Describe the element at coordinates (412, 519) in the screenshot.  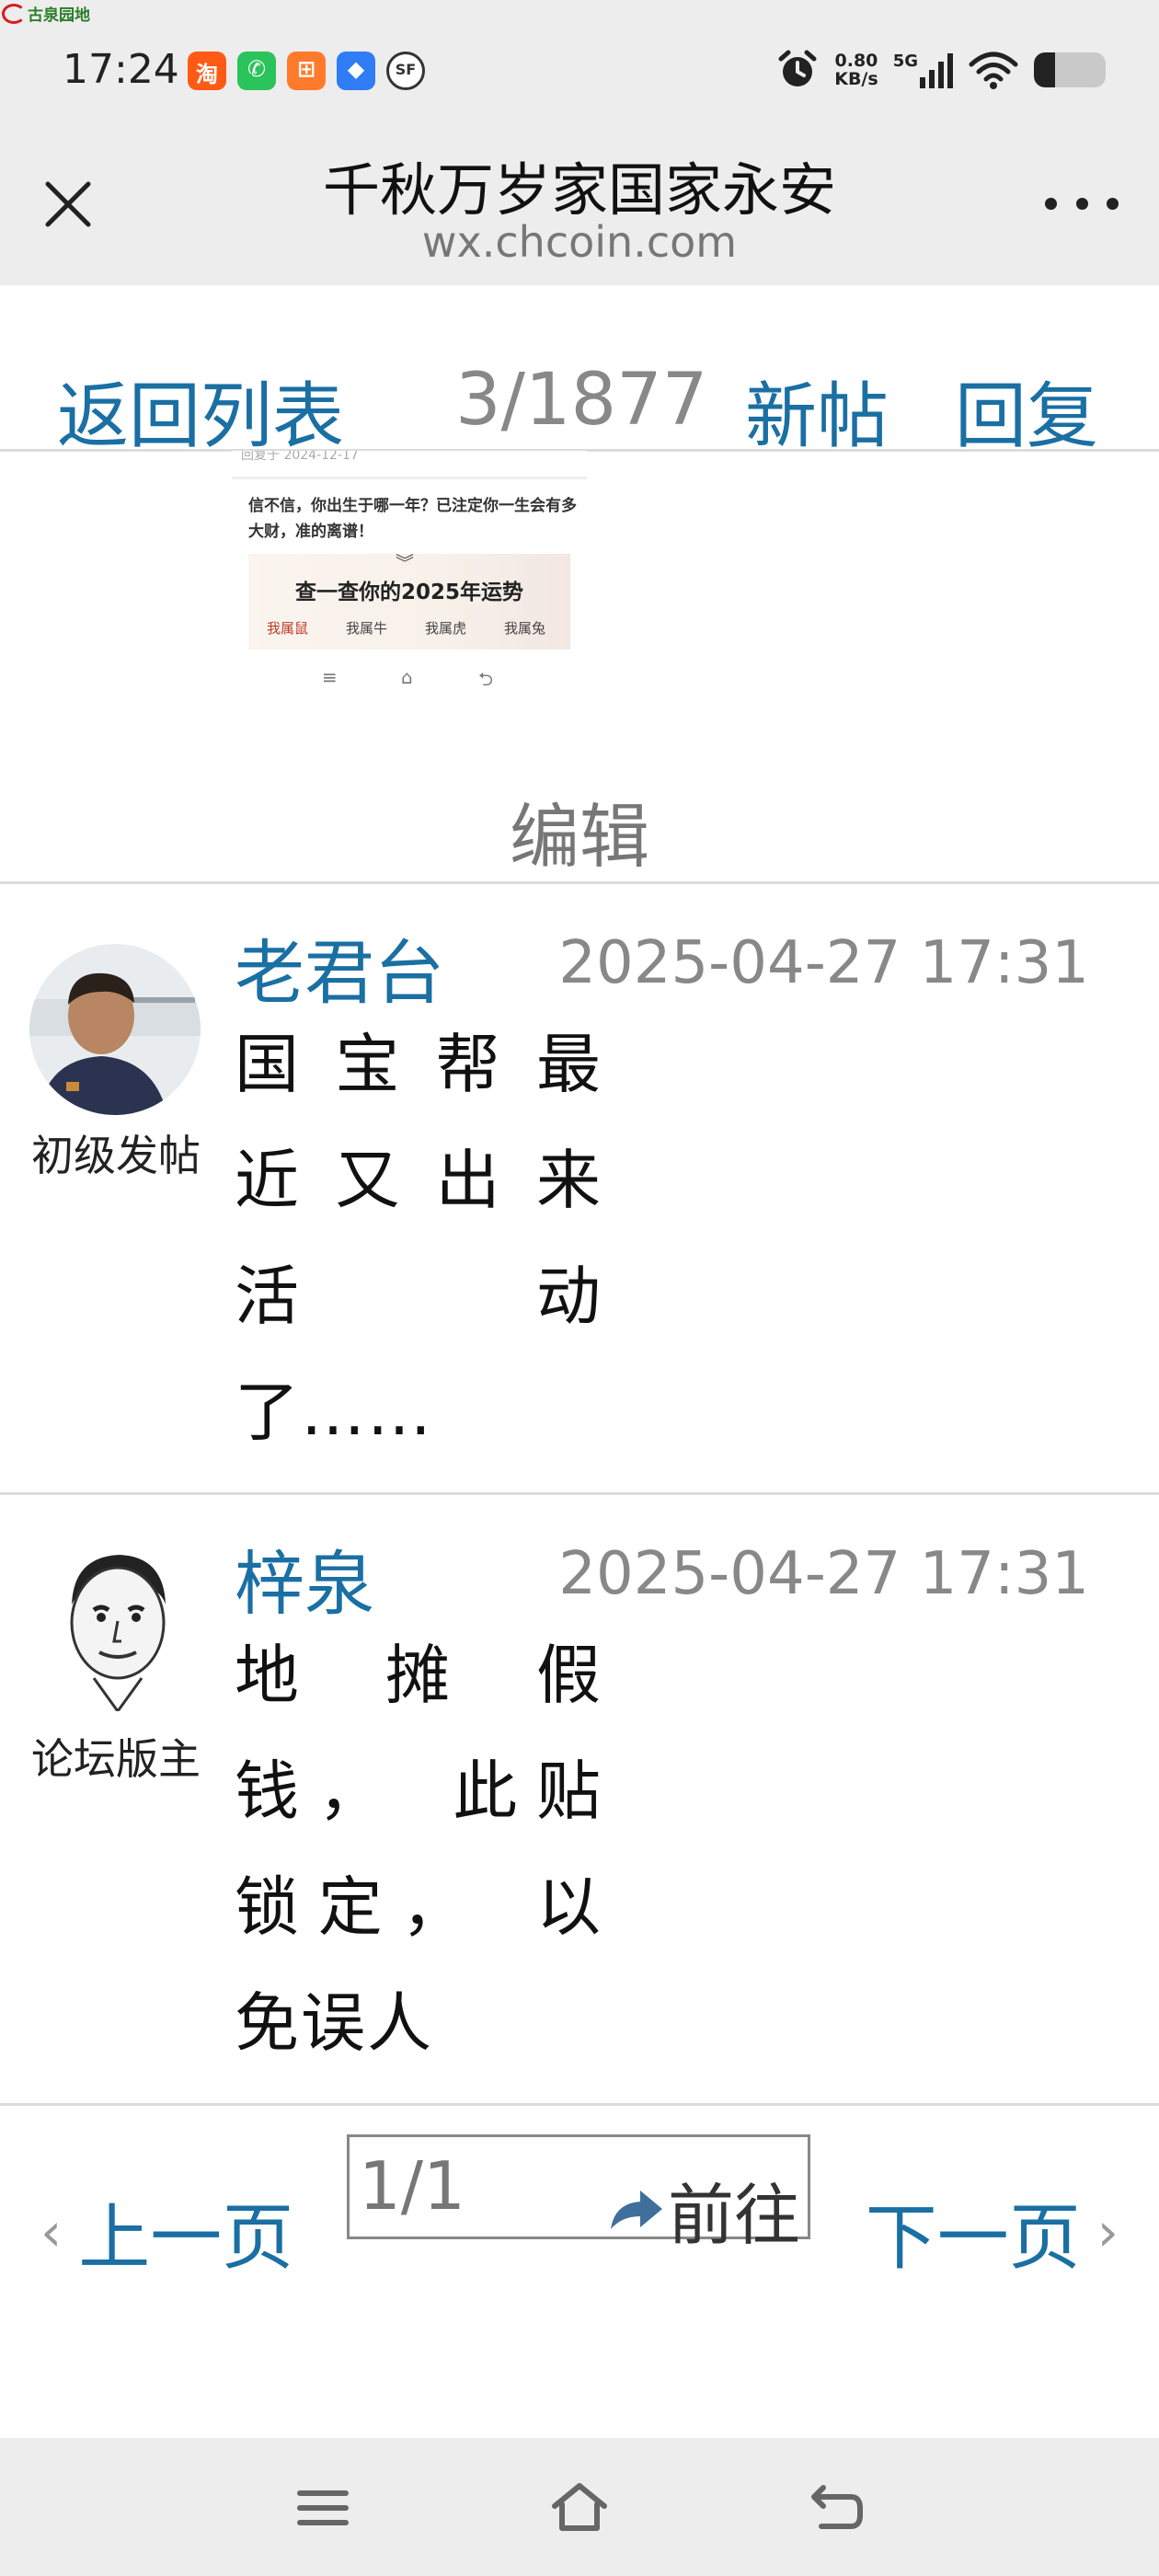
I see `embedded-teaser-text: 信不信，你出生于哪一年？已注定你一生会有多大财，准的离谱！` at that location.